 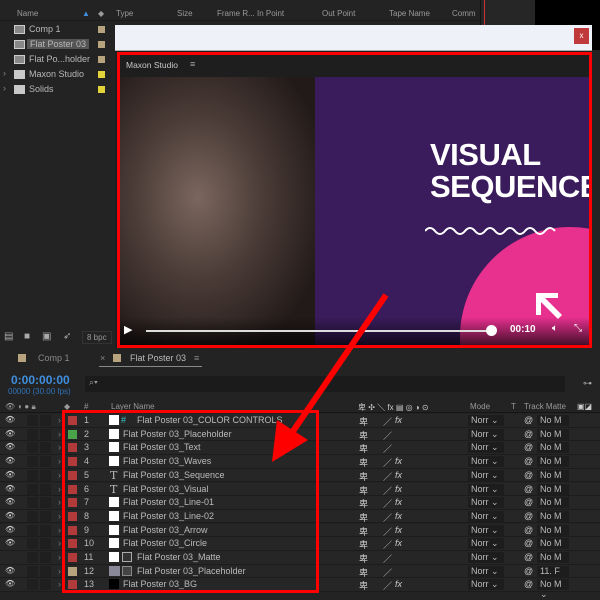 I want to click on col-in-point: In Point, so click(x=270, y=13).